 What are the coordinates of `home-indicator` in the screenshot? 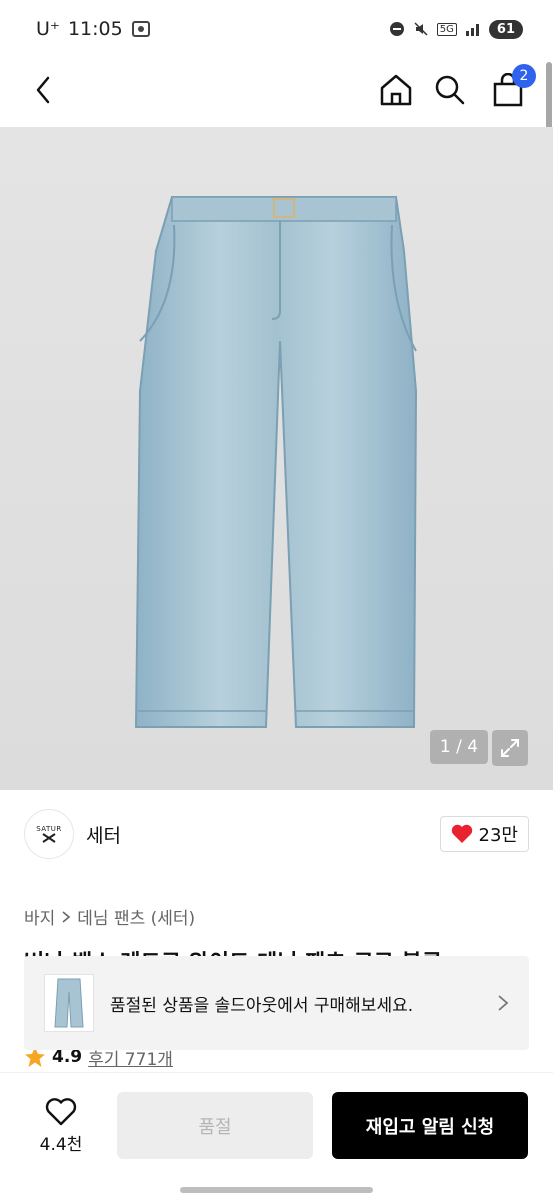 It's located at (276, 1190).